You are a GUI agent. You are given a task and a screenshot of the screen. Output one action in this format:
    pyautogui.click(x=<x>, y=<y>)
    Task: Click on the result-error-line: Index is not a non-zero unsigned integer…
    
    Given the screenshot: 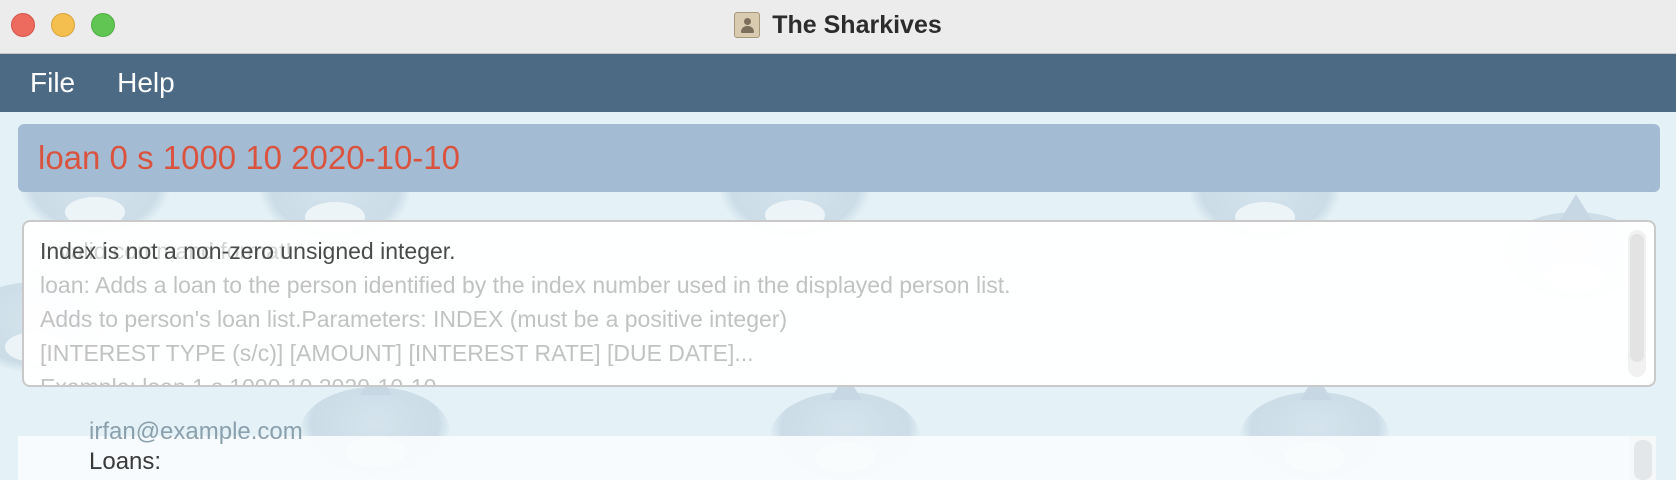 What is the action you would take?
    pyautogui.click(x=248, y=251)
    